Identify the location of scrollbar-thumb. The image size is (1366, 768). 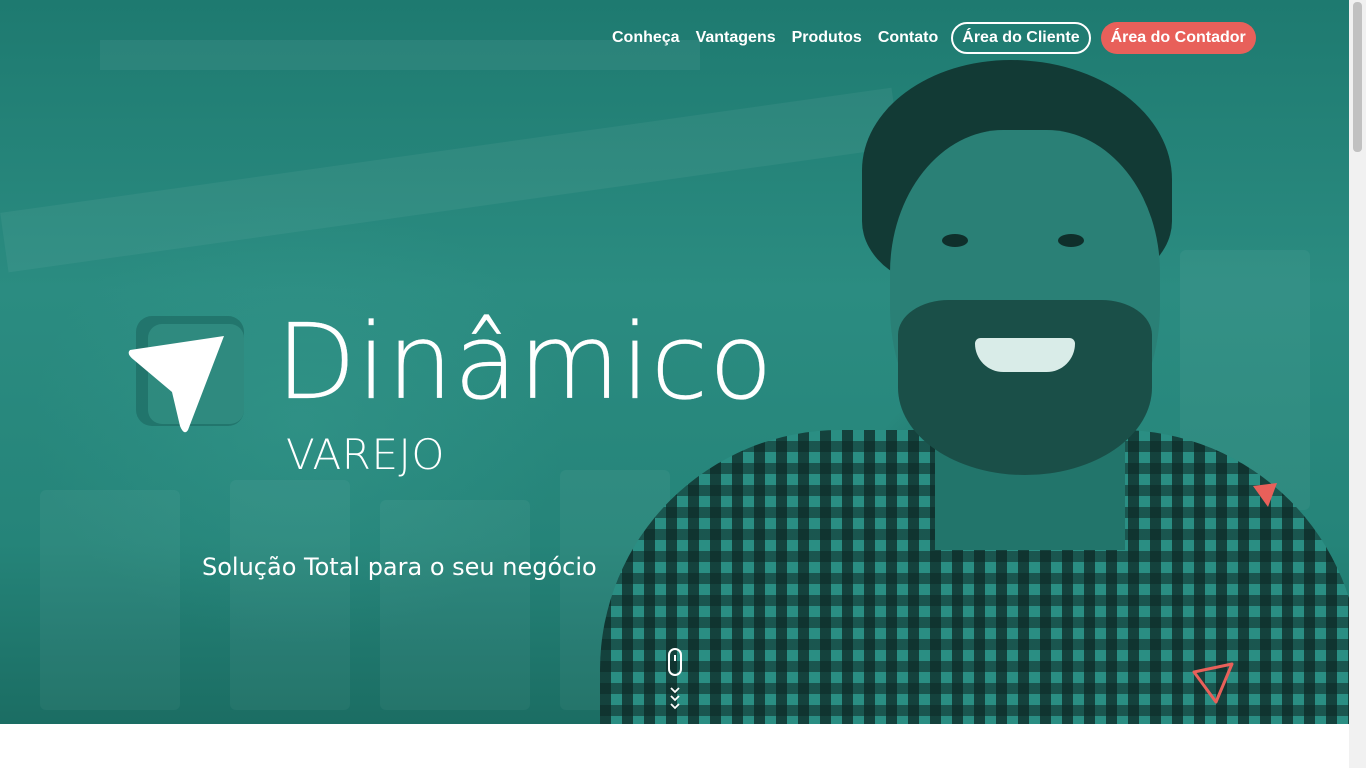
(1357, 77).